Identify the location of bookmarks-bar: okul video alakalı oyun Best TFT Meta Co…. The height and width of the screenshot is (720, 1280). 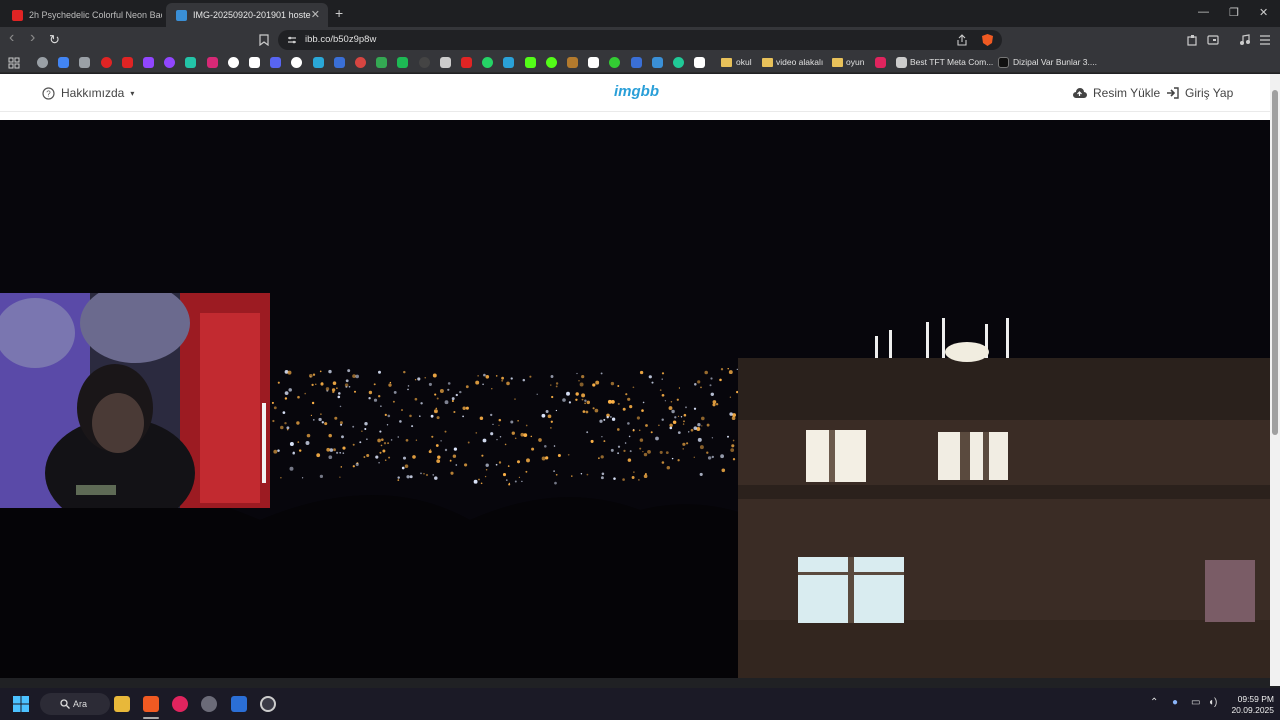
(640, 63).